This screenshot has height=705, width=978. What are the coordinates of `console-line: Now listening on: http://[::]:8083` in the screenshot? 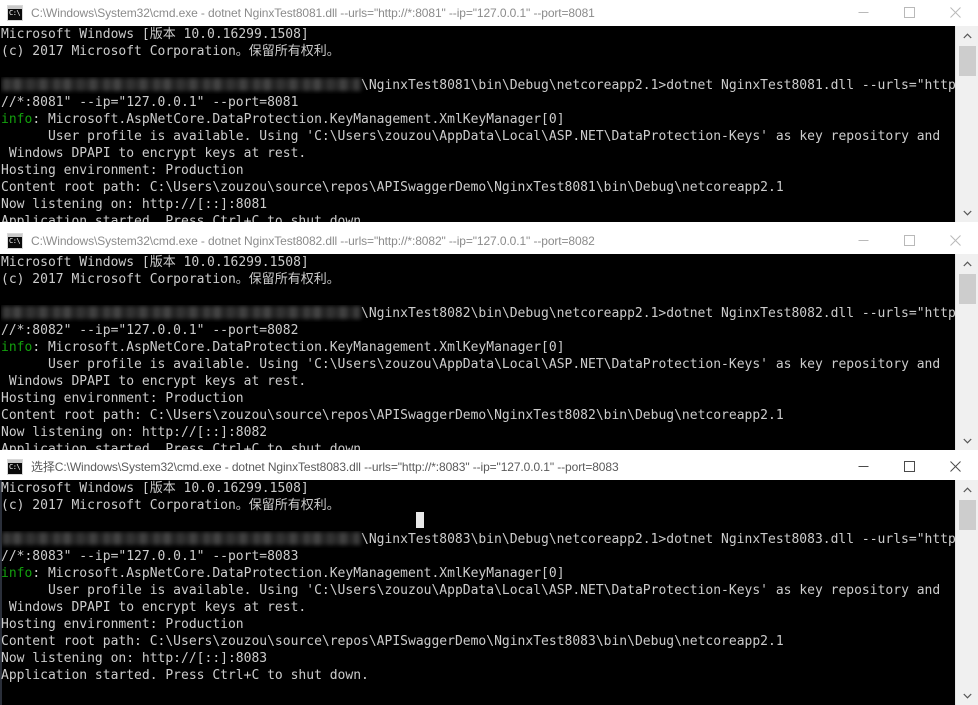 It's located at (134, 658).